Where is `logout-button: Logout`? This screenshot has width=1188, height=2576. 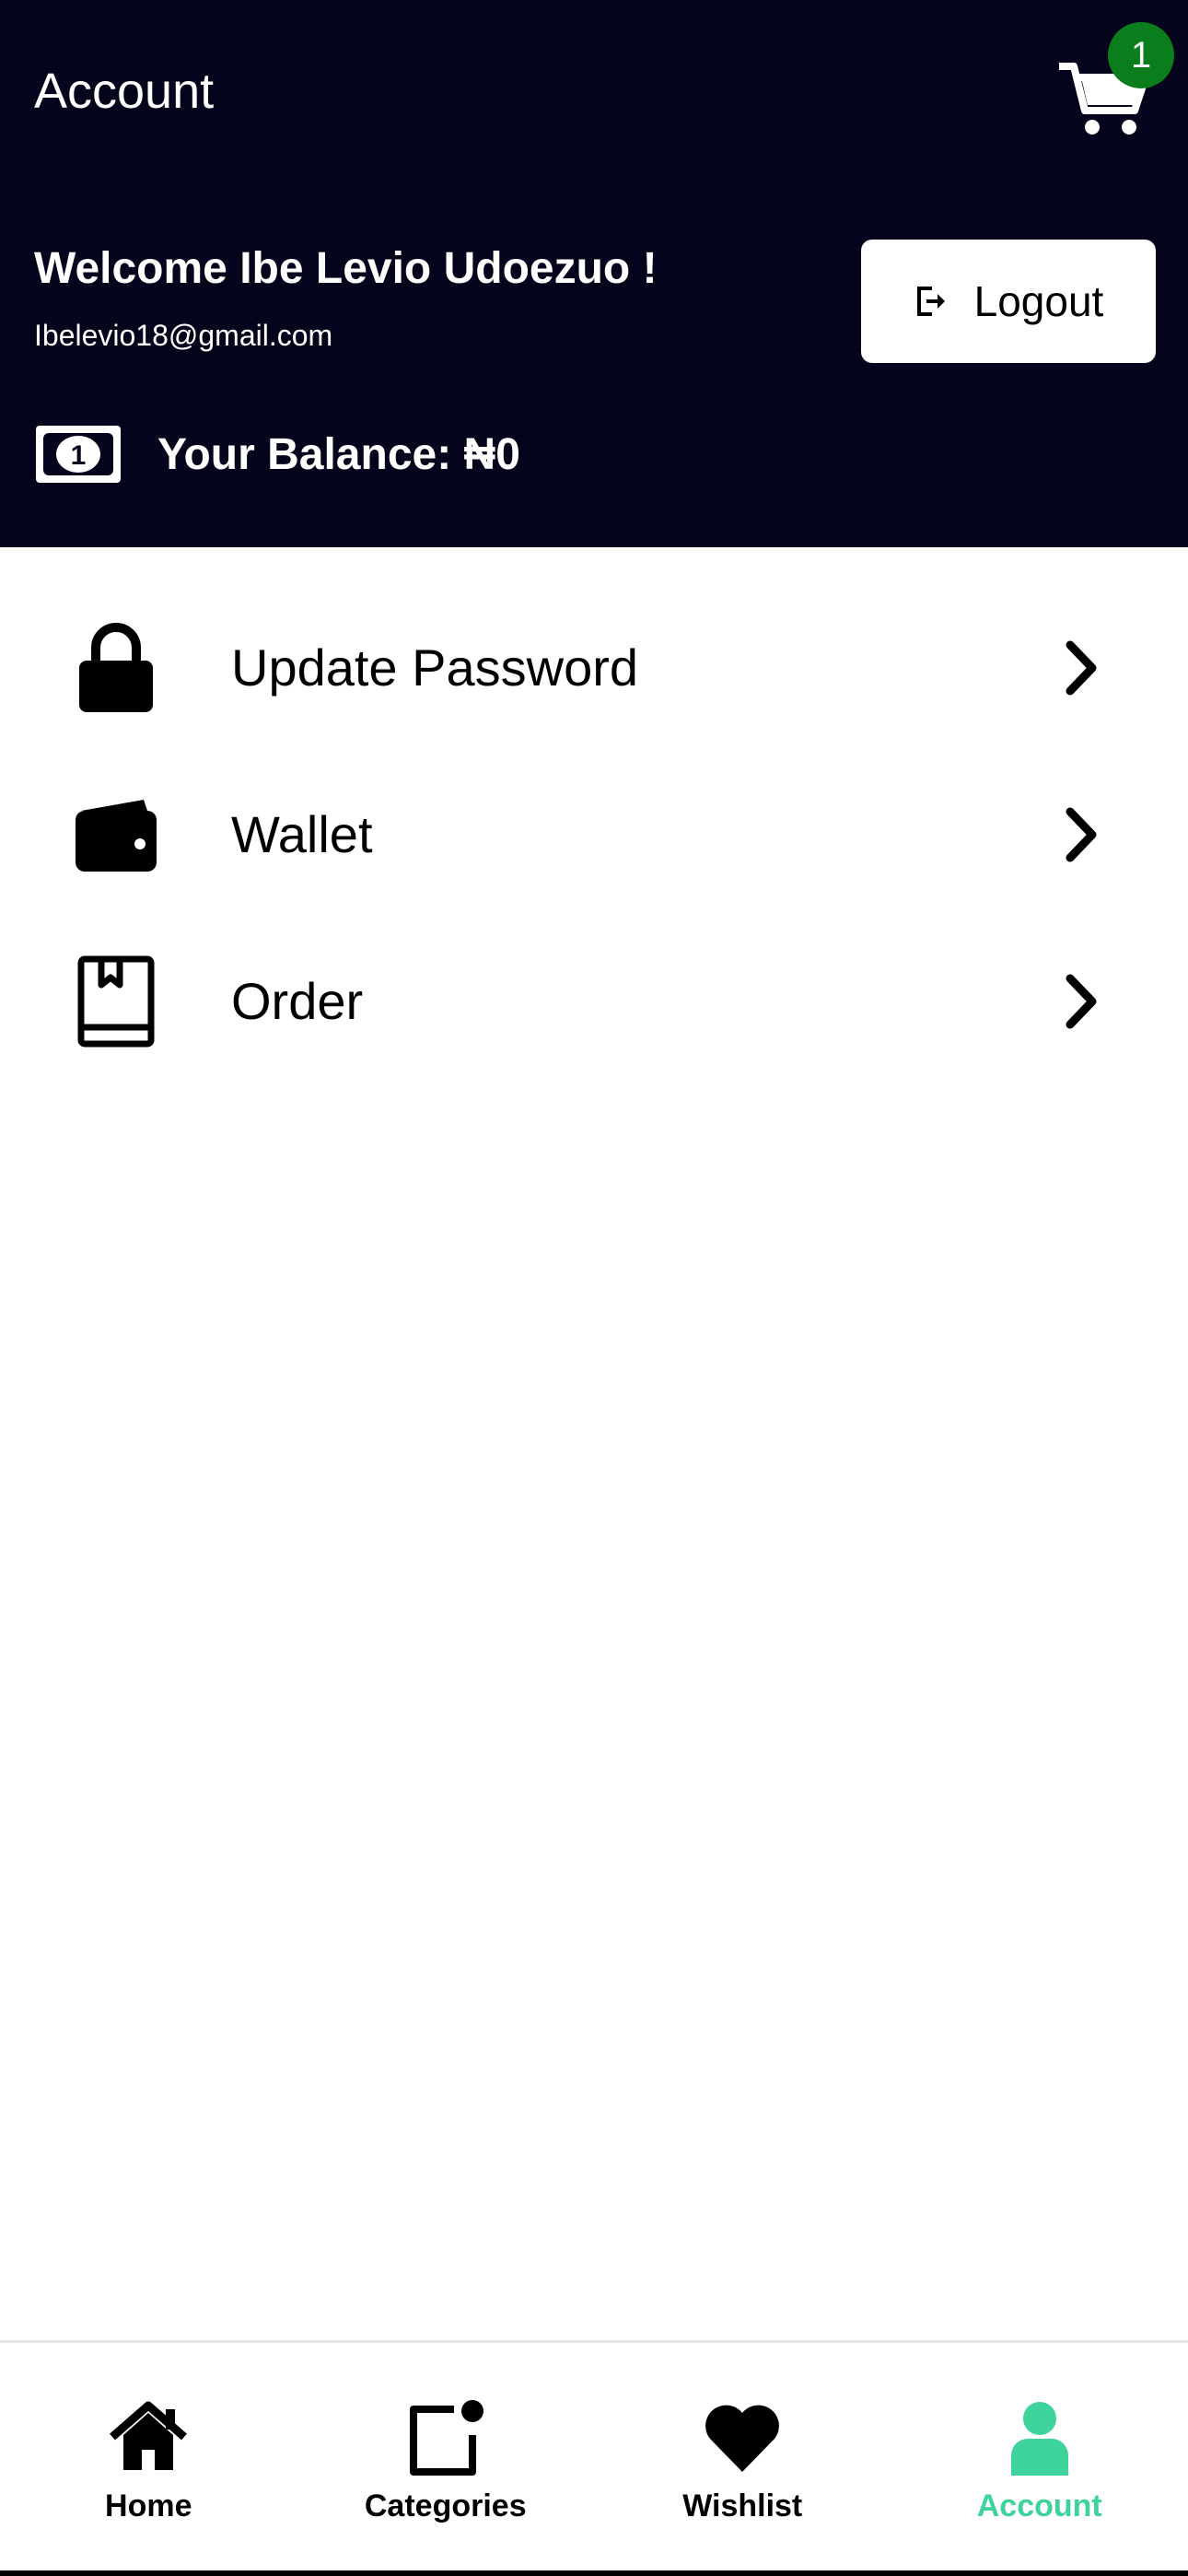
logout-button: Logout is located at coordinates (1008, 301).